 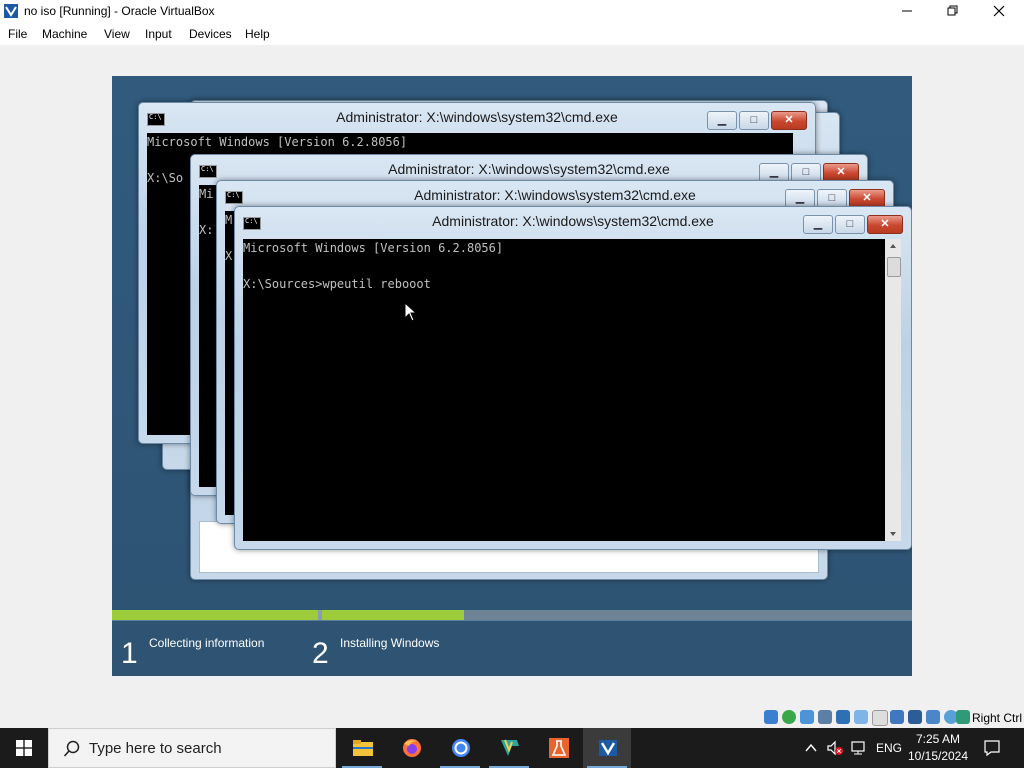 What do you see at coordinates (64, 34) in the screenshot?
I see `menu-machine: Machine` at bounding box center [64, 34].